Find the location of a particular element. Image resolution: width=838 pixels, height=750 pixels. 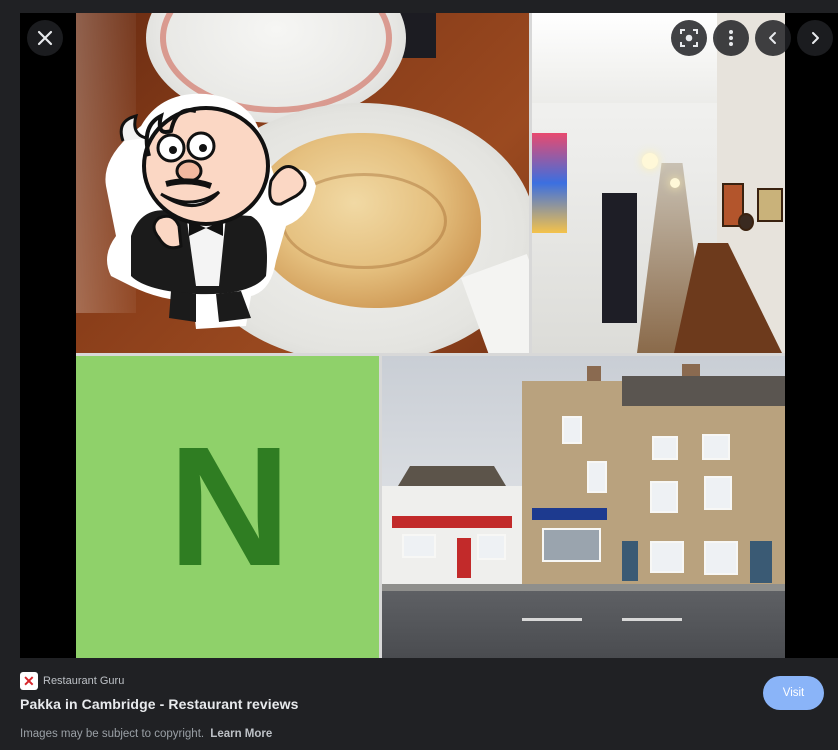

learn-more-link: Learn More is located at coordinates (241, 734).